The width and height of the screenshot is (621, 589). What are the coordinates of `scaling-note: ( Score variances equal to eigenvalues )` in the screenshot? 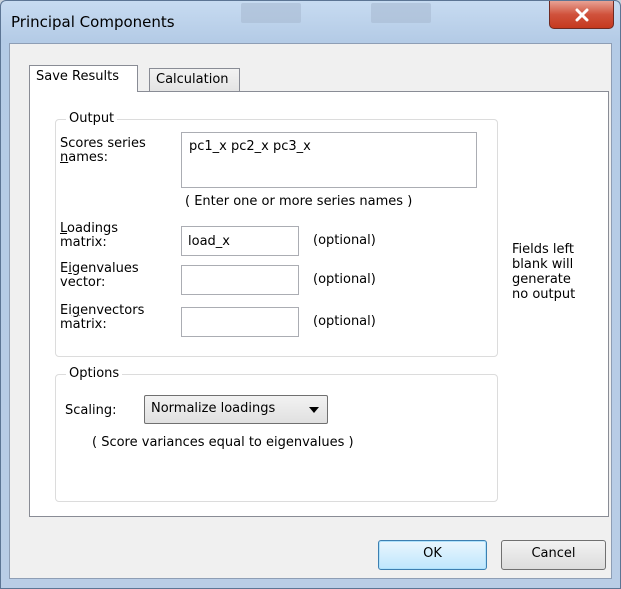 It's located at (223, 442).